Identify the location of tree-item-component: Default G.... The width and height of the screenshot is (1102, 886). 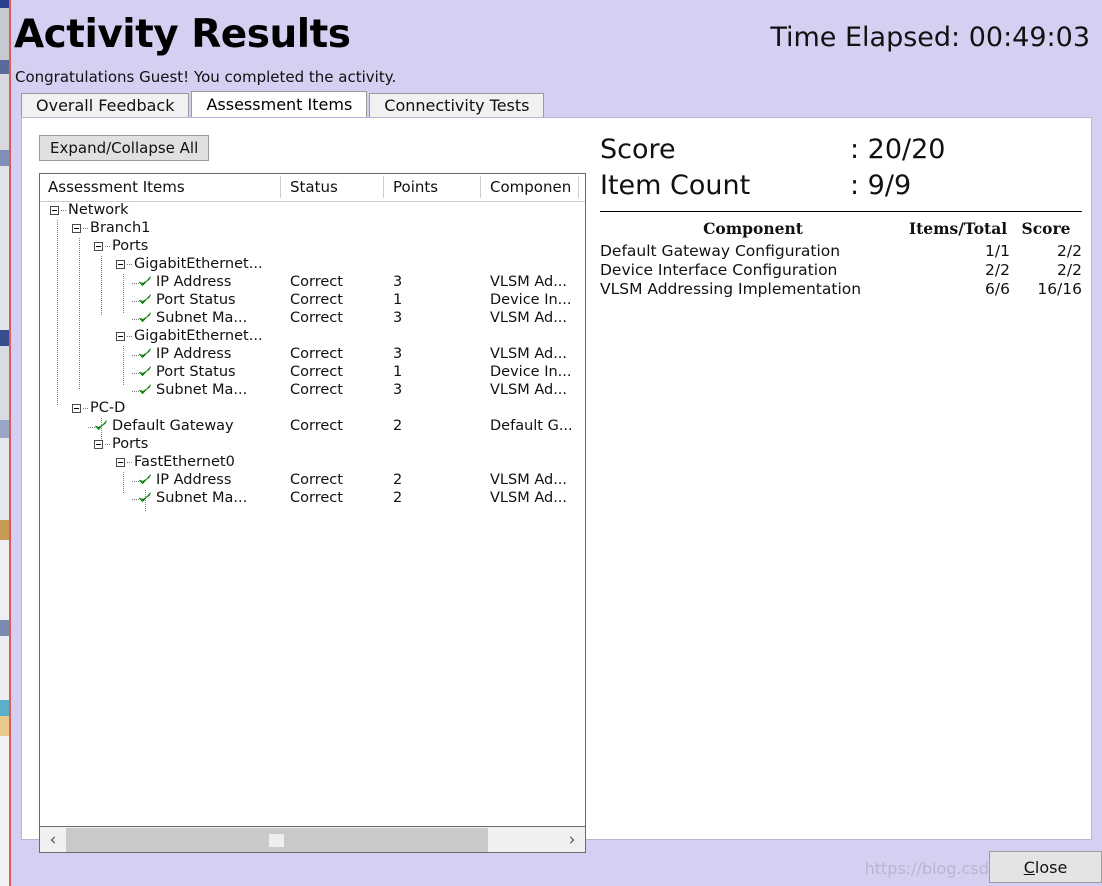
(531, 426).